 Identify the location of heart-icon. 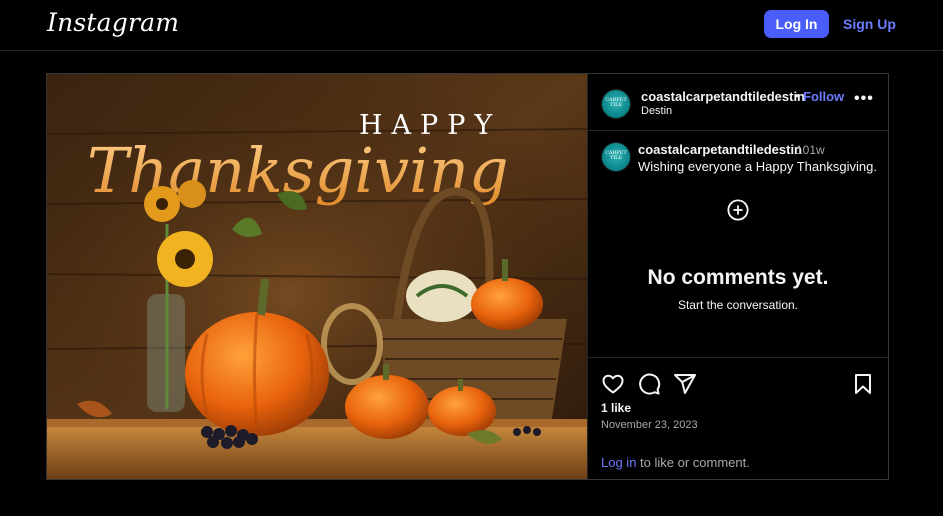
(613, 384).